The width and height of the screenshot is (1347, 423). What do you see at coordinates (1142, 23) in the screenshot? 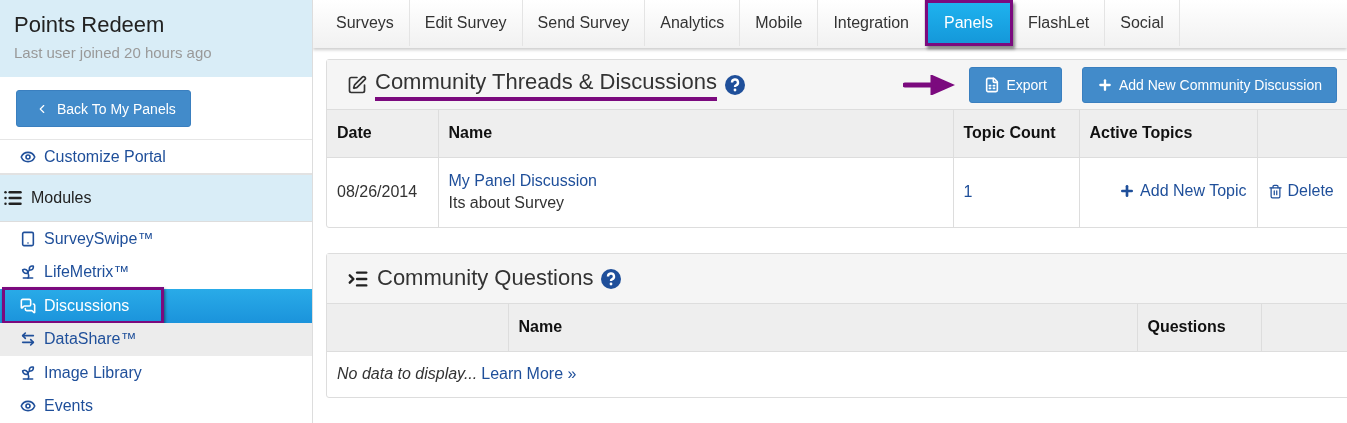
I see `nav-tab: Social` at bounding box center [1142, 23].